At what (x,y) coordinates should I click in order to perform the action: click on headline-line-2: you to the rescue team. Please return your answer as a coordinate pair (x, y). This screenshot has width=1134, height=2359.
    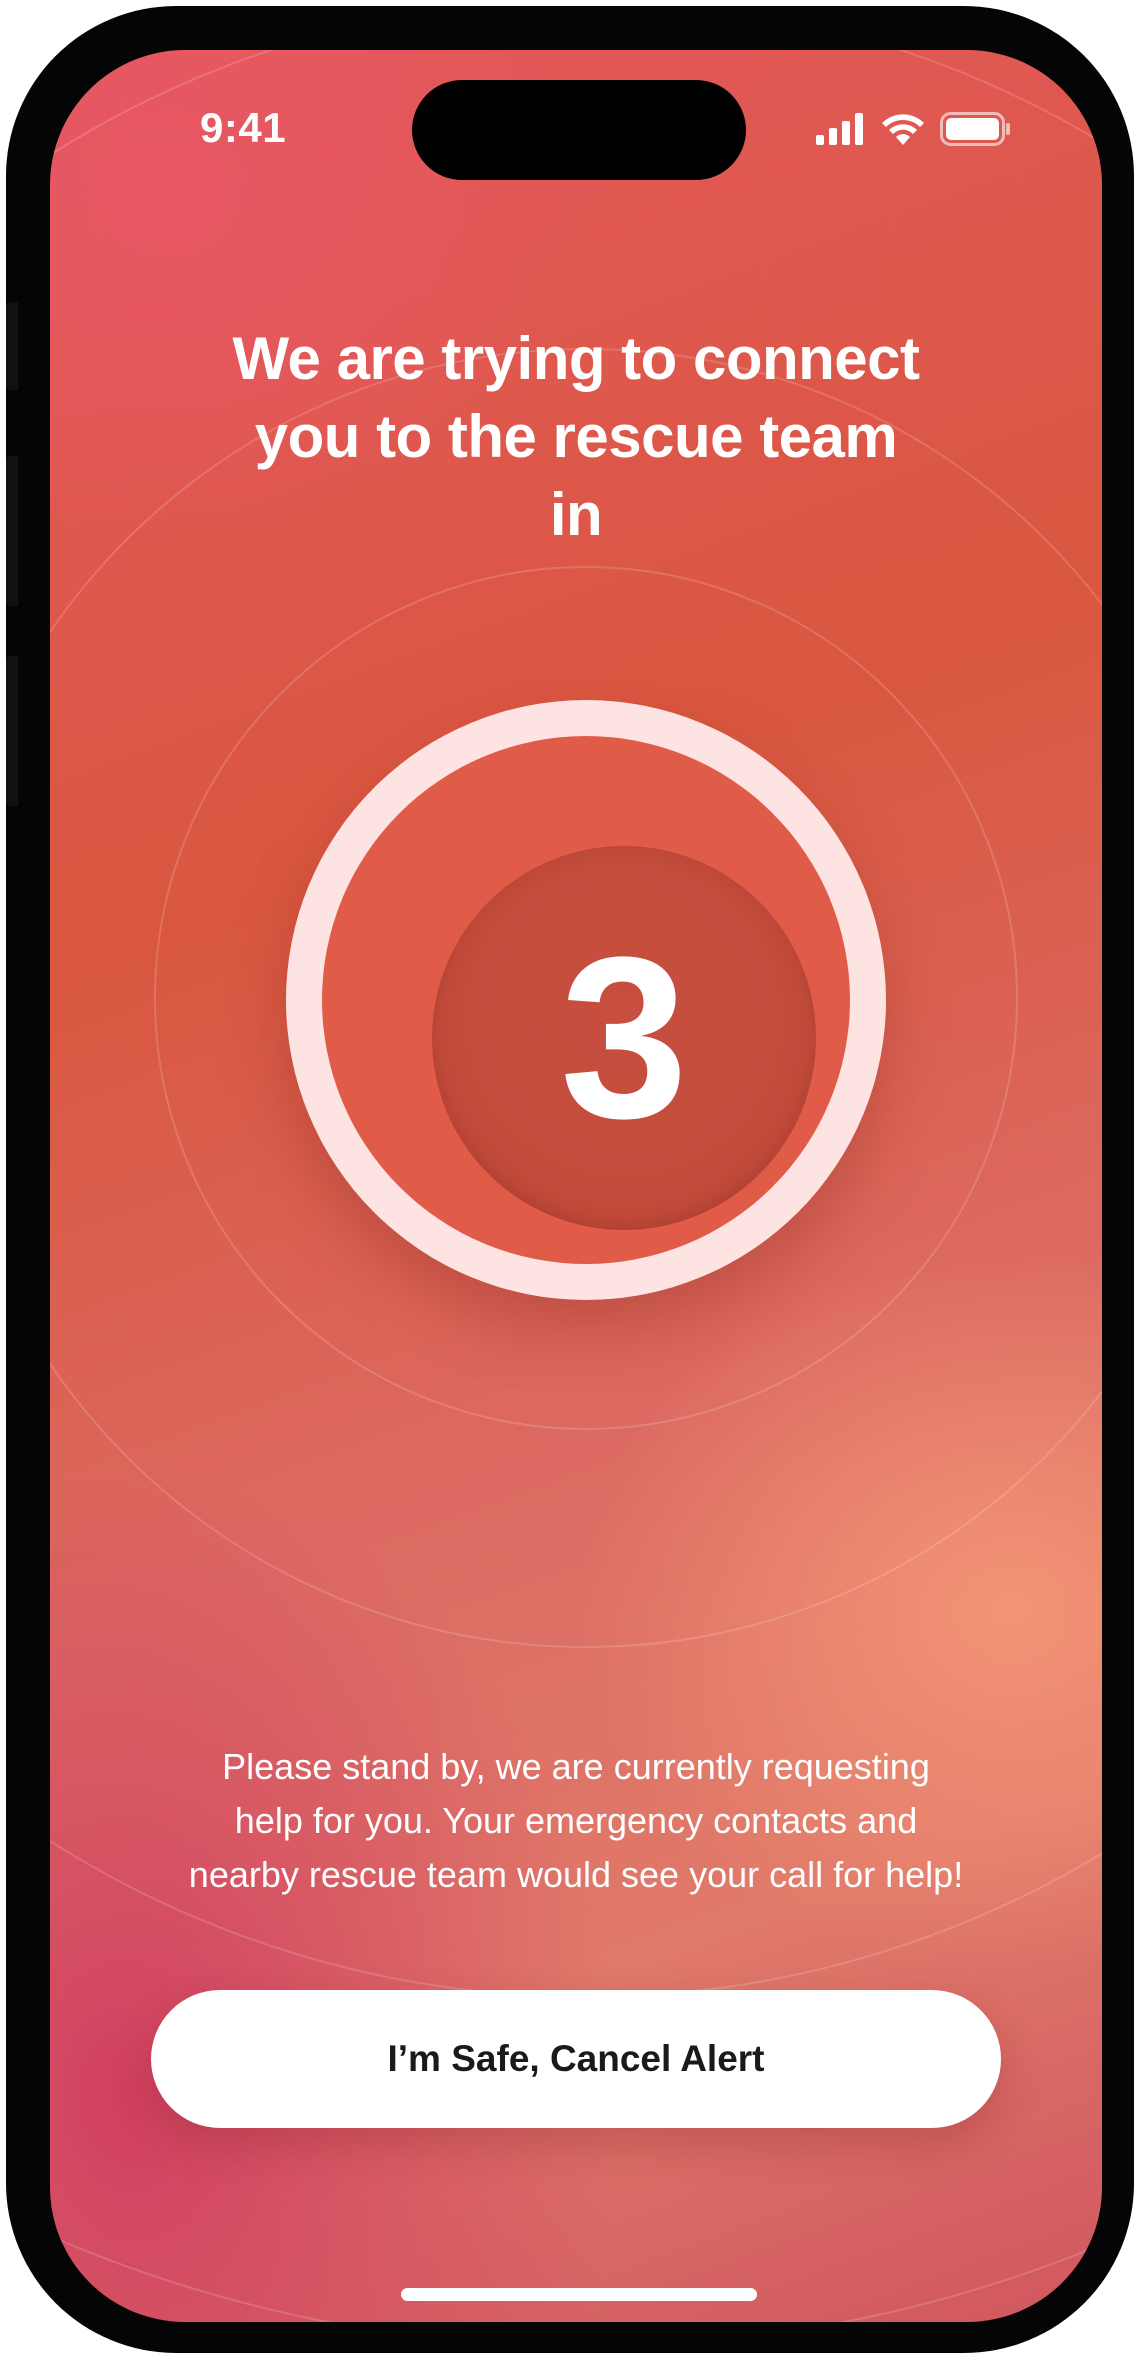
    Looking at the image, I should click on (576, 436).